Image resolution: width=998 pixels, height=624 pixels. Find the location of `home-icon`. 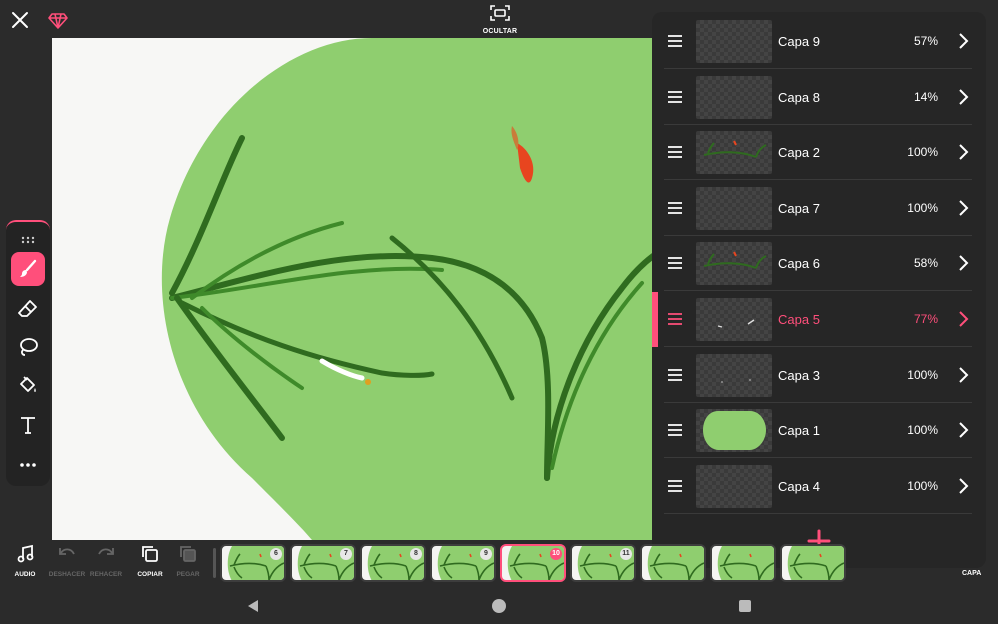

home-icon is located at coordinates (499, 606).